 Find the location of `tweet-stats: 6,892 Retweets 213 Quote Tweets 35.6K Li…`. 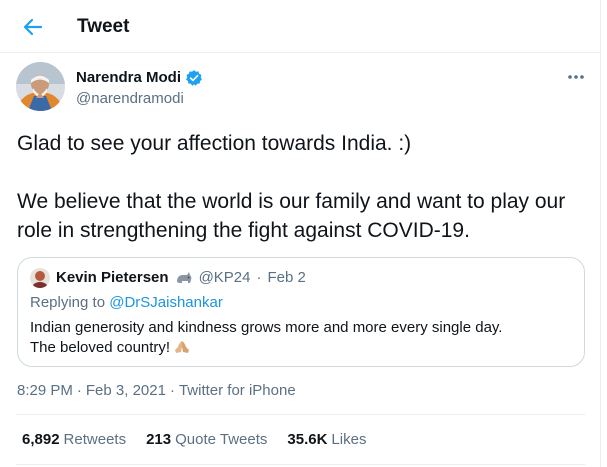

tweet-stats: 6,892 Retweets 213 Quote Tweets 35.6K Li… is located at coordinates (194, 440).